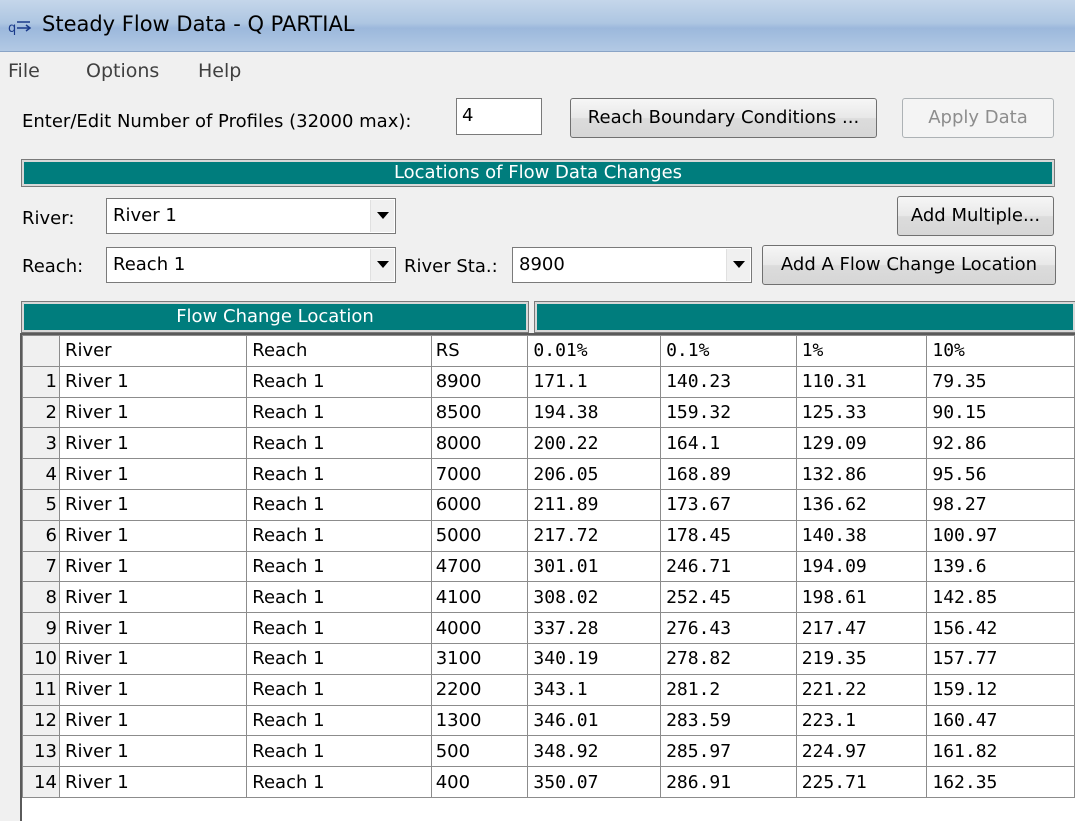 The height and width of the screenshot is (821, 1075). I want to click on cell-rs: 500, so click(479, 751).